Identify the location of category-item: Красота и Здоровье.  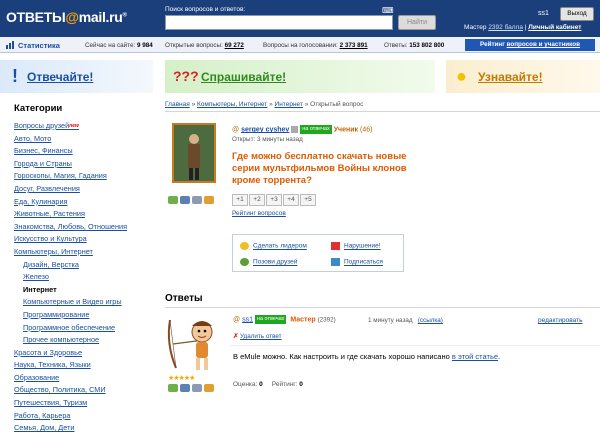
(86, 353).